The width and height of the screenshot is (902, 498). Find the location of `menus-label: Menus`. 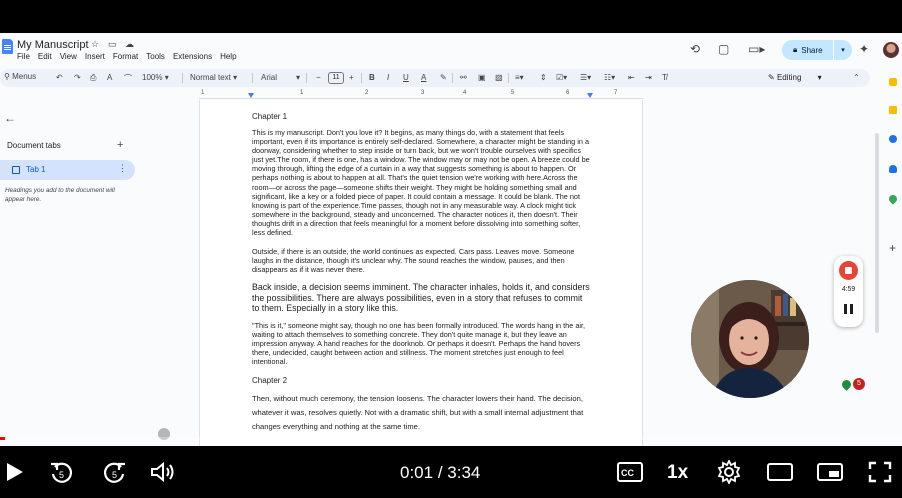

menus-label: Menus is located at coordinates (24, 76).